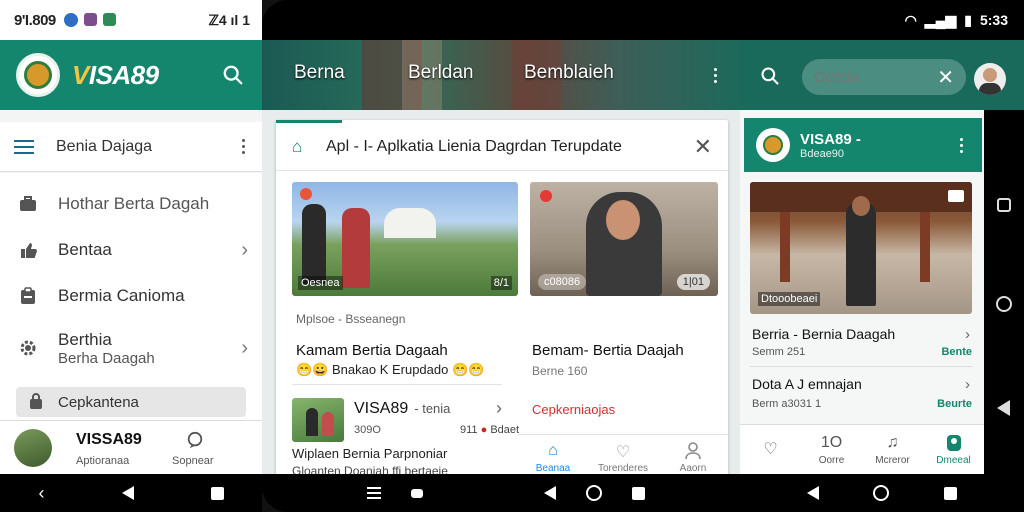 Image resolution: width=1024 pixels, height=512 pixels. I want to click on news-image-palace: Oesnea 8/1, so click(405, 239).